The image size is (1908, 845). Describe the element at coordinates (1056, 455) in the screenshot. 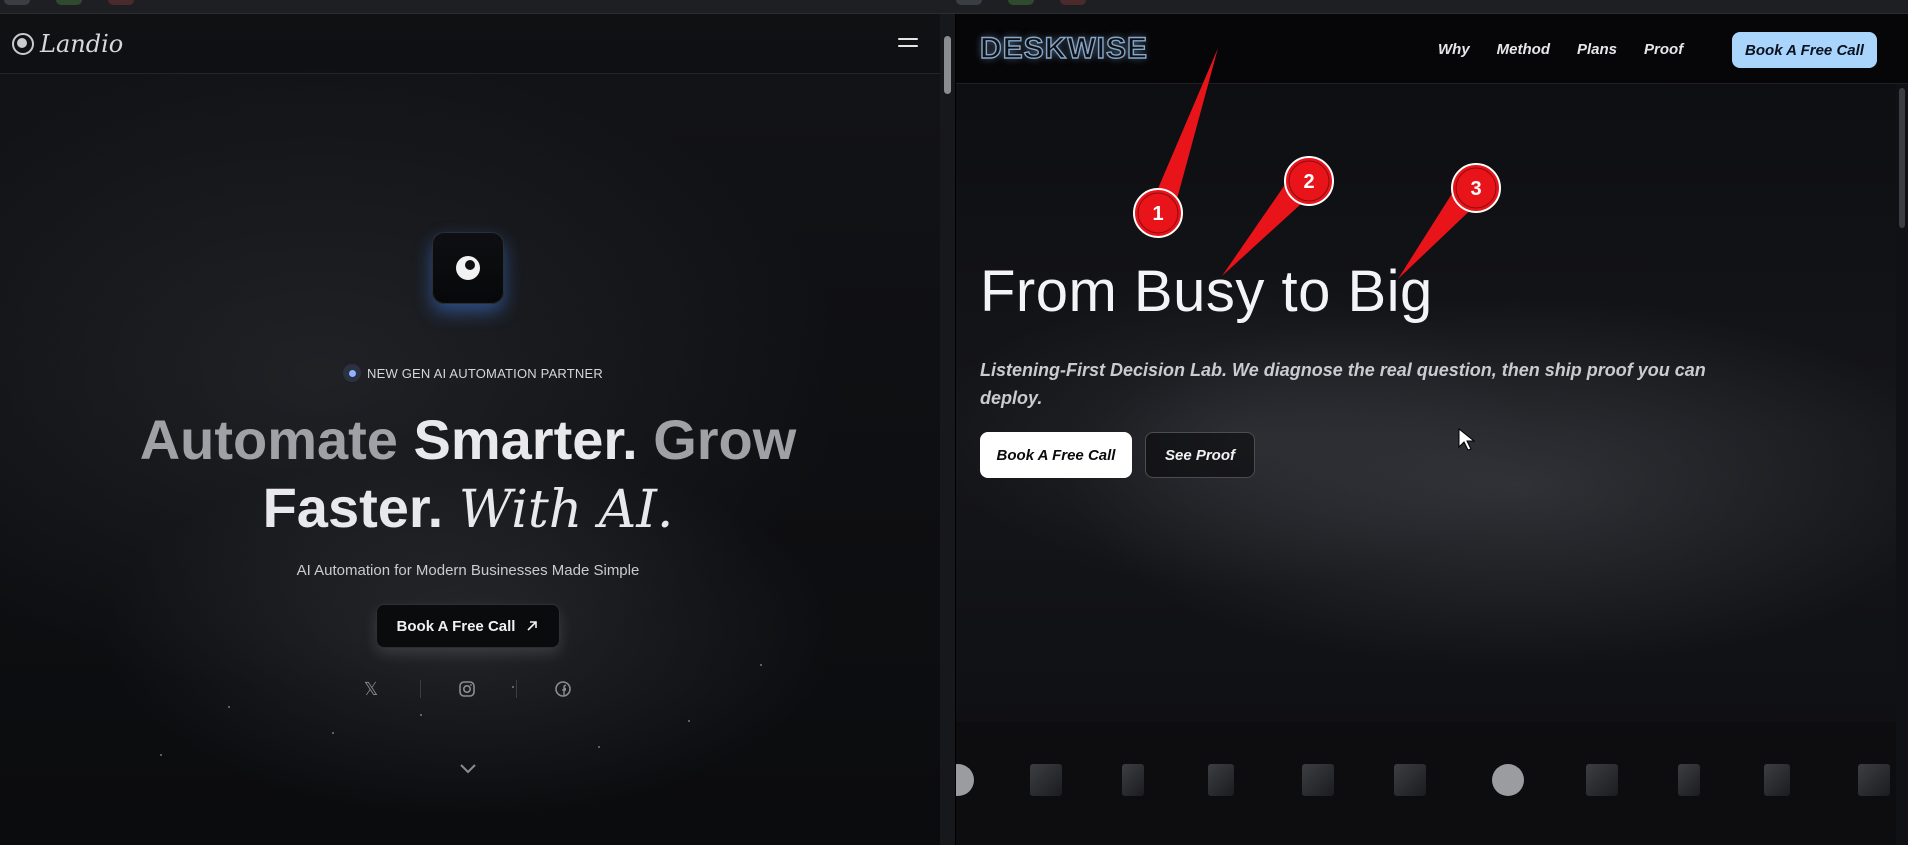

I see `book-free-call-button: Book A Free Call` at that location.